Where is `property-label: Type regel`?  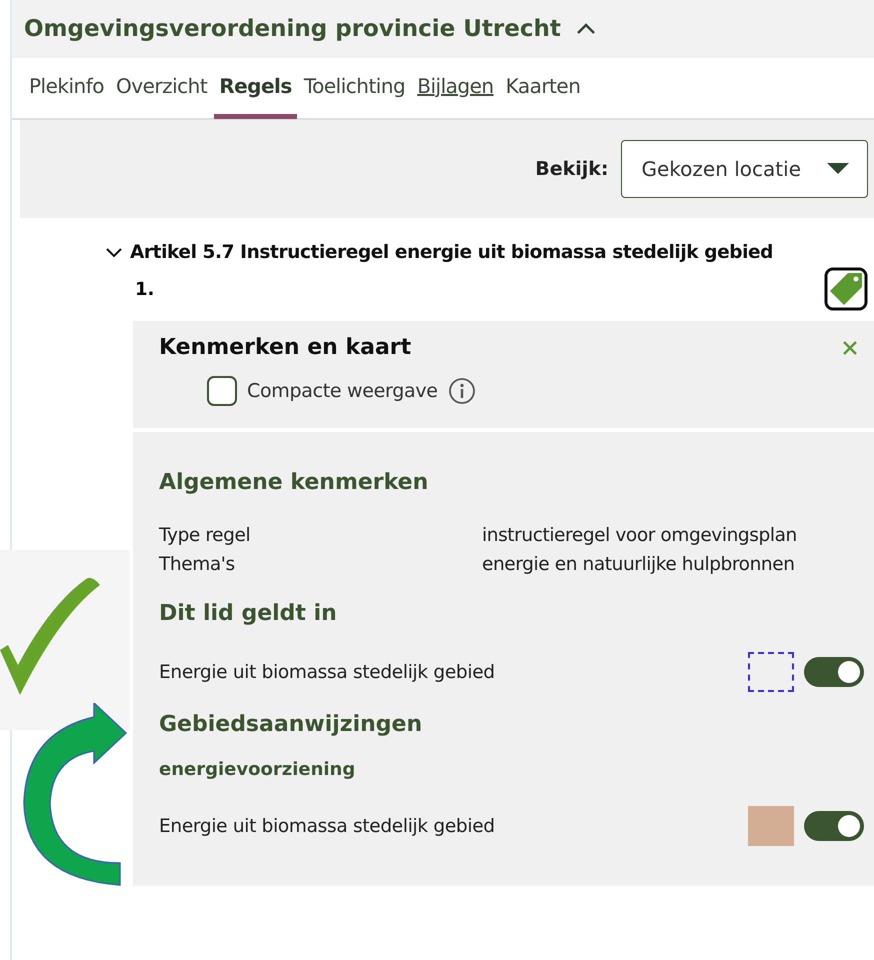
property-label: Type regel is located at coordinates (205, 536).